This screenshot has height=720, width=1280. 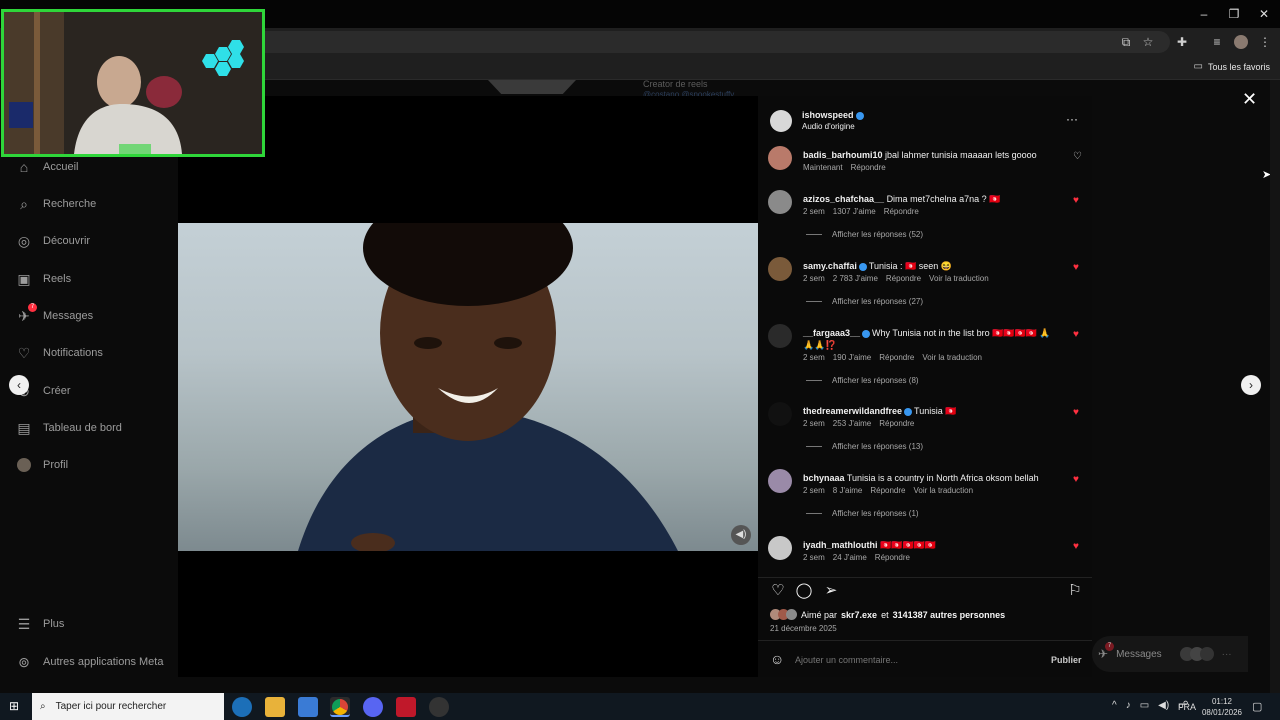 What do you see at coordinates (1077, 156) in the screenshot?
I see `comment-like-heart-icon: ♡` at bounding box center [1077, 156].